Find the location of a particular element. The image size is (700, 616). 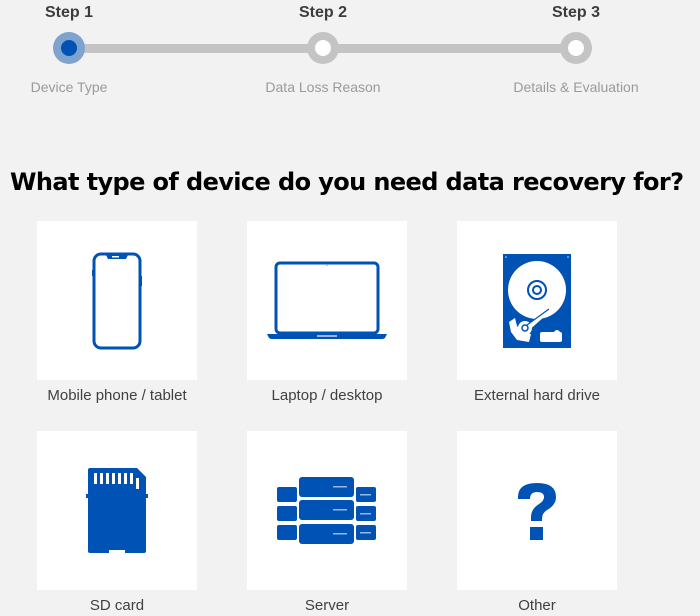

device-option-laptop: Laptop / desktop is located at coordinates (327, 312).